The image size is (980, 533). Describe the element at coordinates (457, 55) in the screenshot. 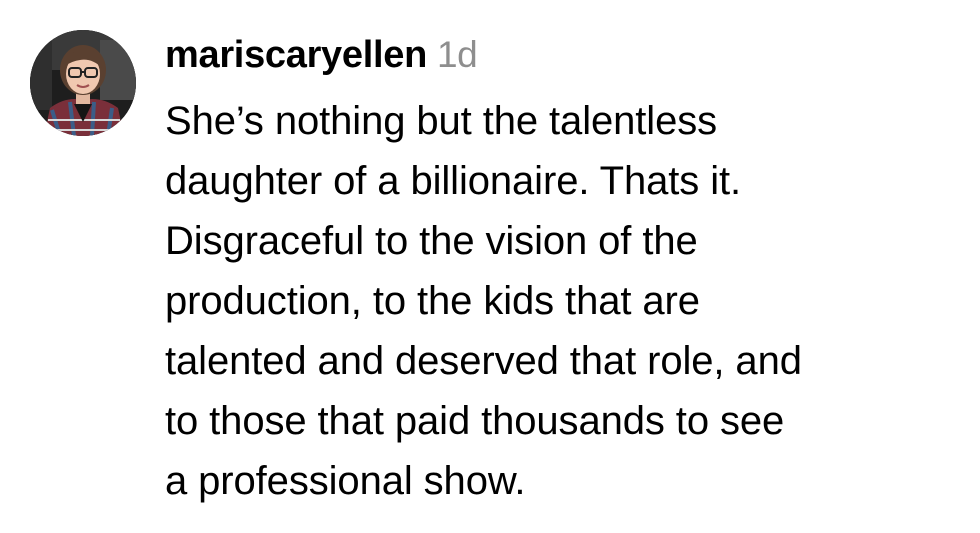

I see `comment-timestamp: 1d` at that location.